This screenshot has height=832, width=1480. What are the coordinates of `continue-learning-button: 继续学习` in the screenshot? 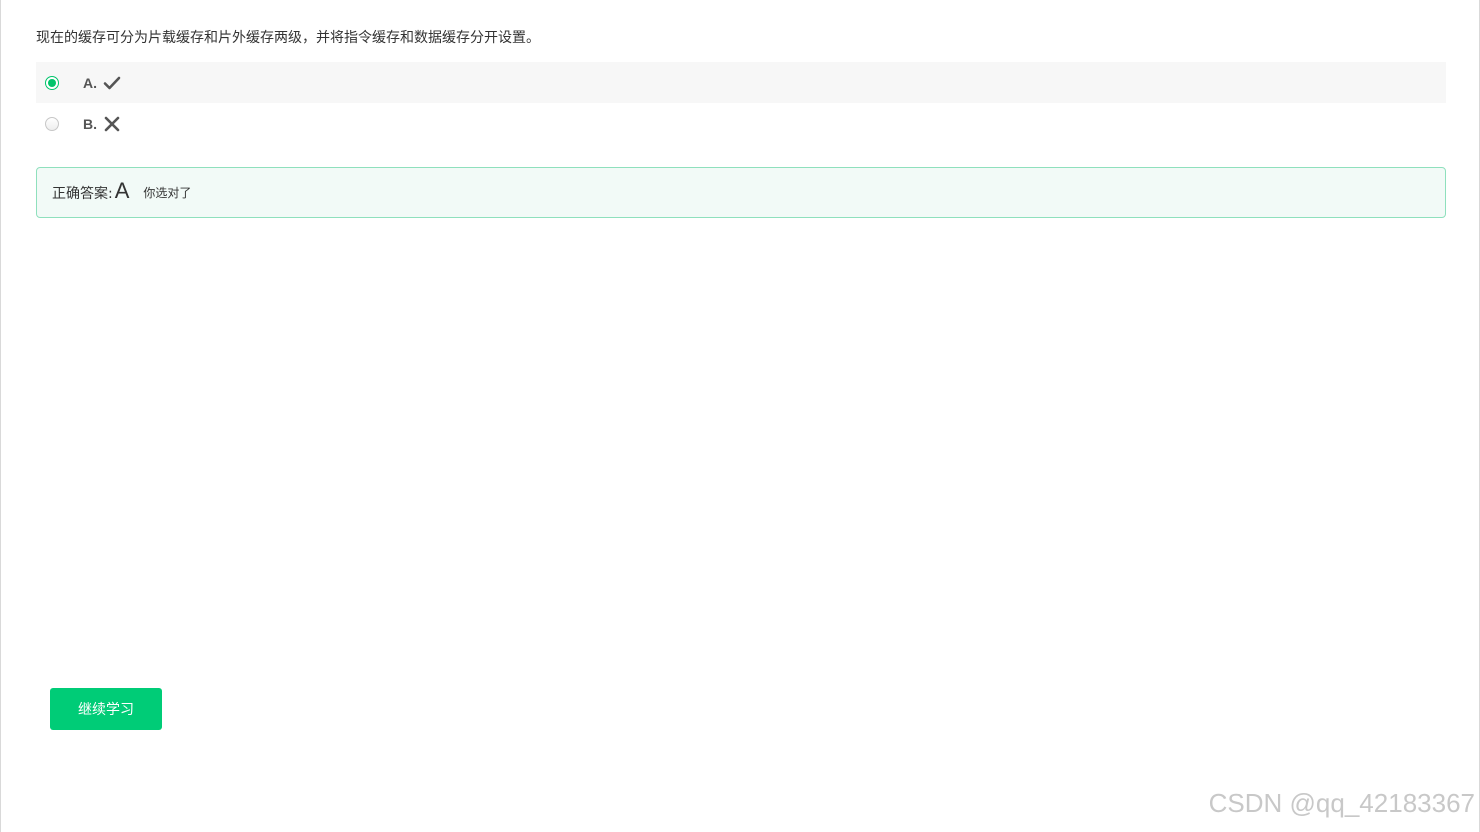 It's located at (106, 709).